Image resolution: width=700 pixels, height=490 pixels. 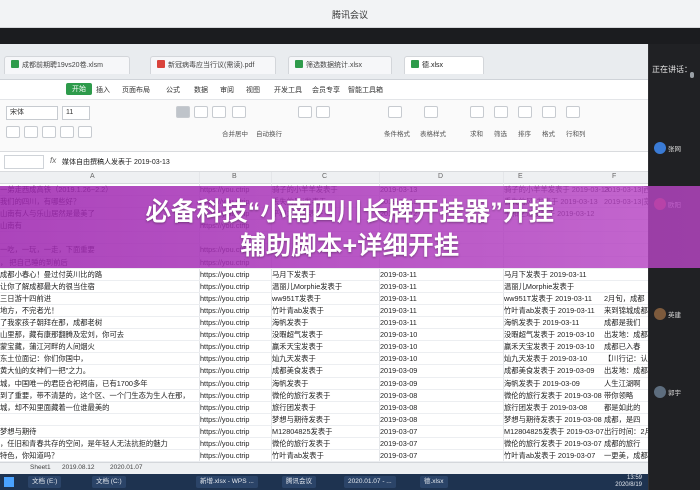 What do you see at coordinates (9, 482) in the screenshot?
I see `windows-start-icon` at bounding box center [9, 482].